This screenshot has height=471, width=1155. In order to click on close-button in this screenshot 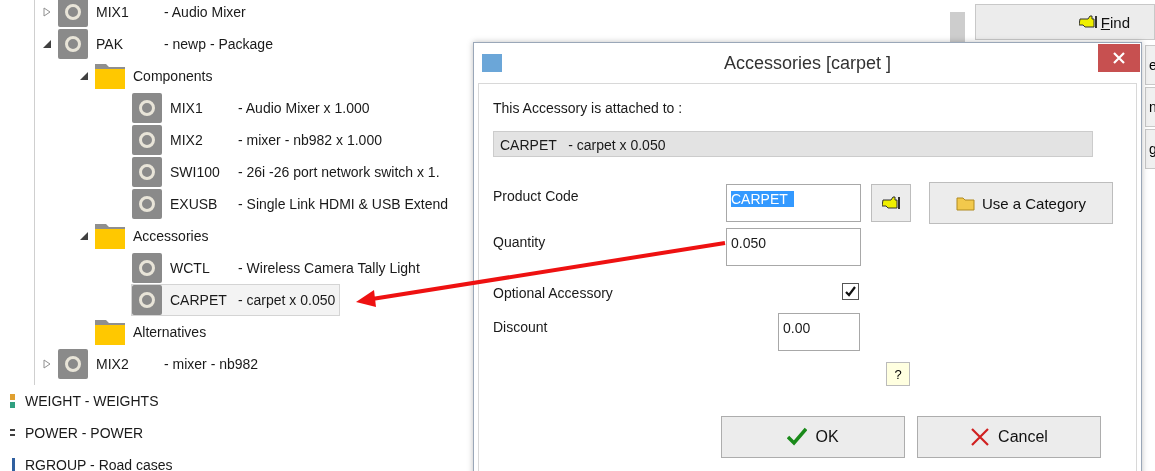, I will do `click(1119, 58)`.